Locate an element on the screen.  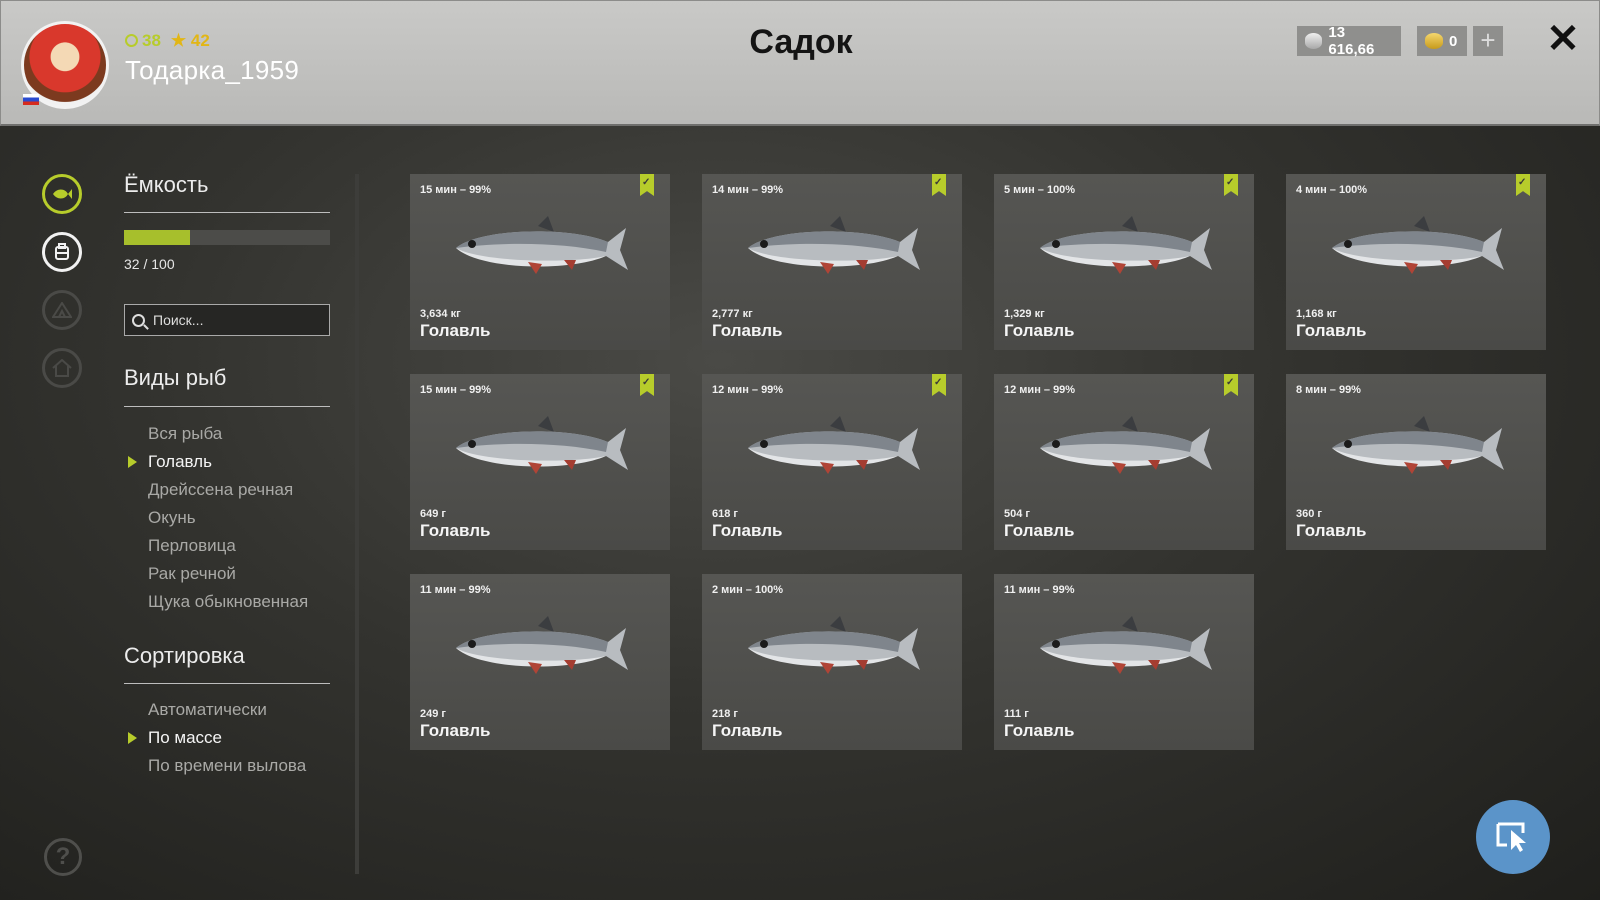
fish-card: 12 мин – 99% 504 гГолавль is located at coordinates (1124, 462).